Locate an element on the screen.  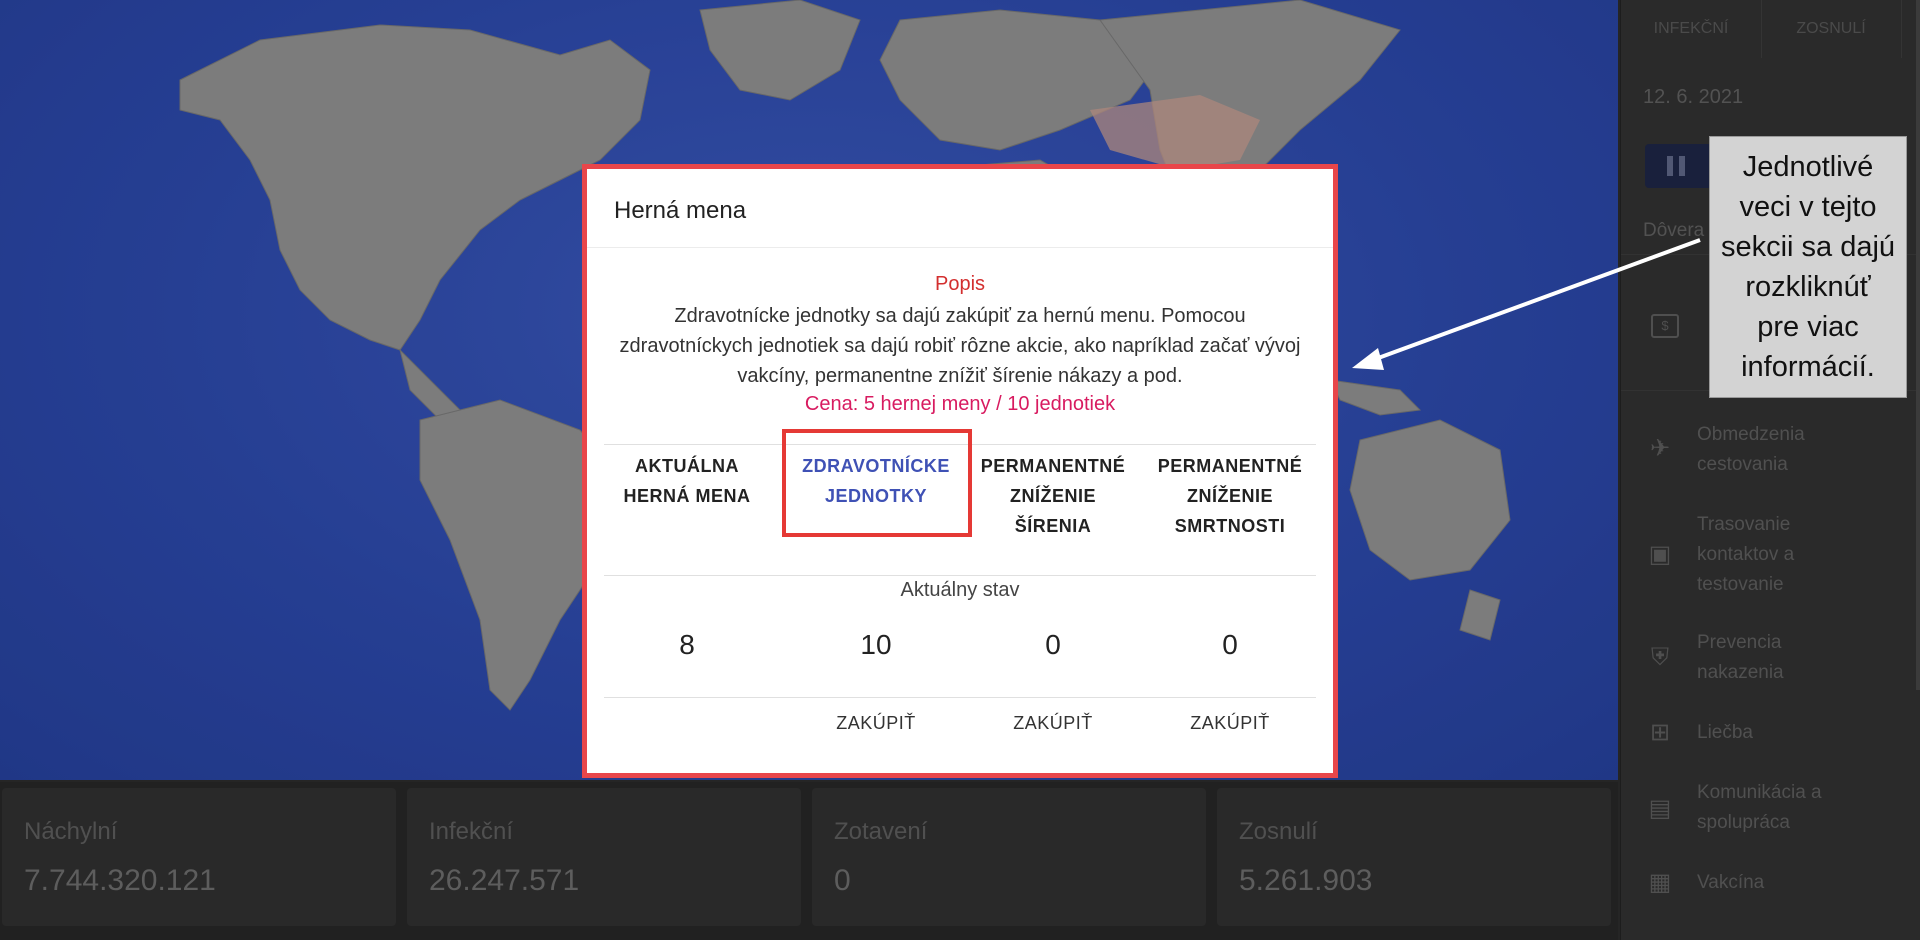
annotation-arrow is located at coordinates (1526, 304).